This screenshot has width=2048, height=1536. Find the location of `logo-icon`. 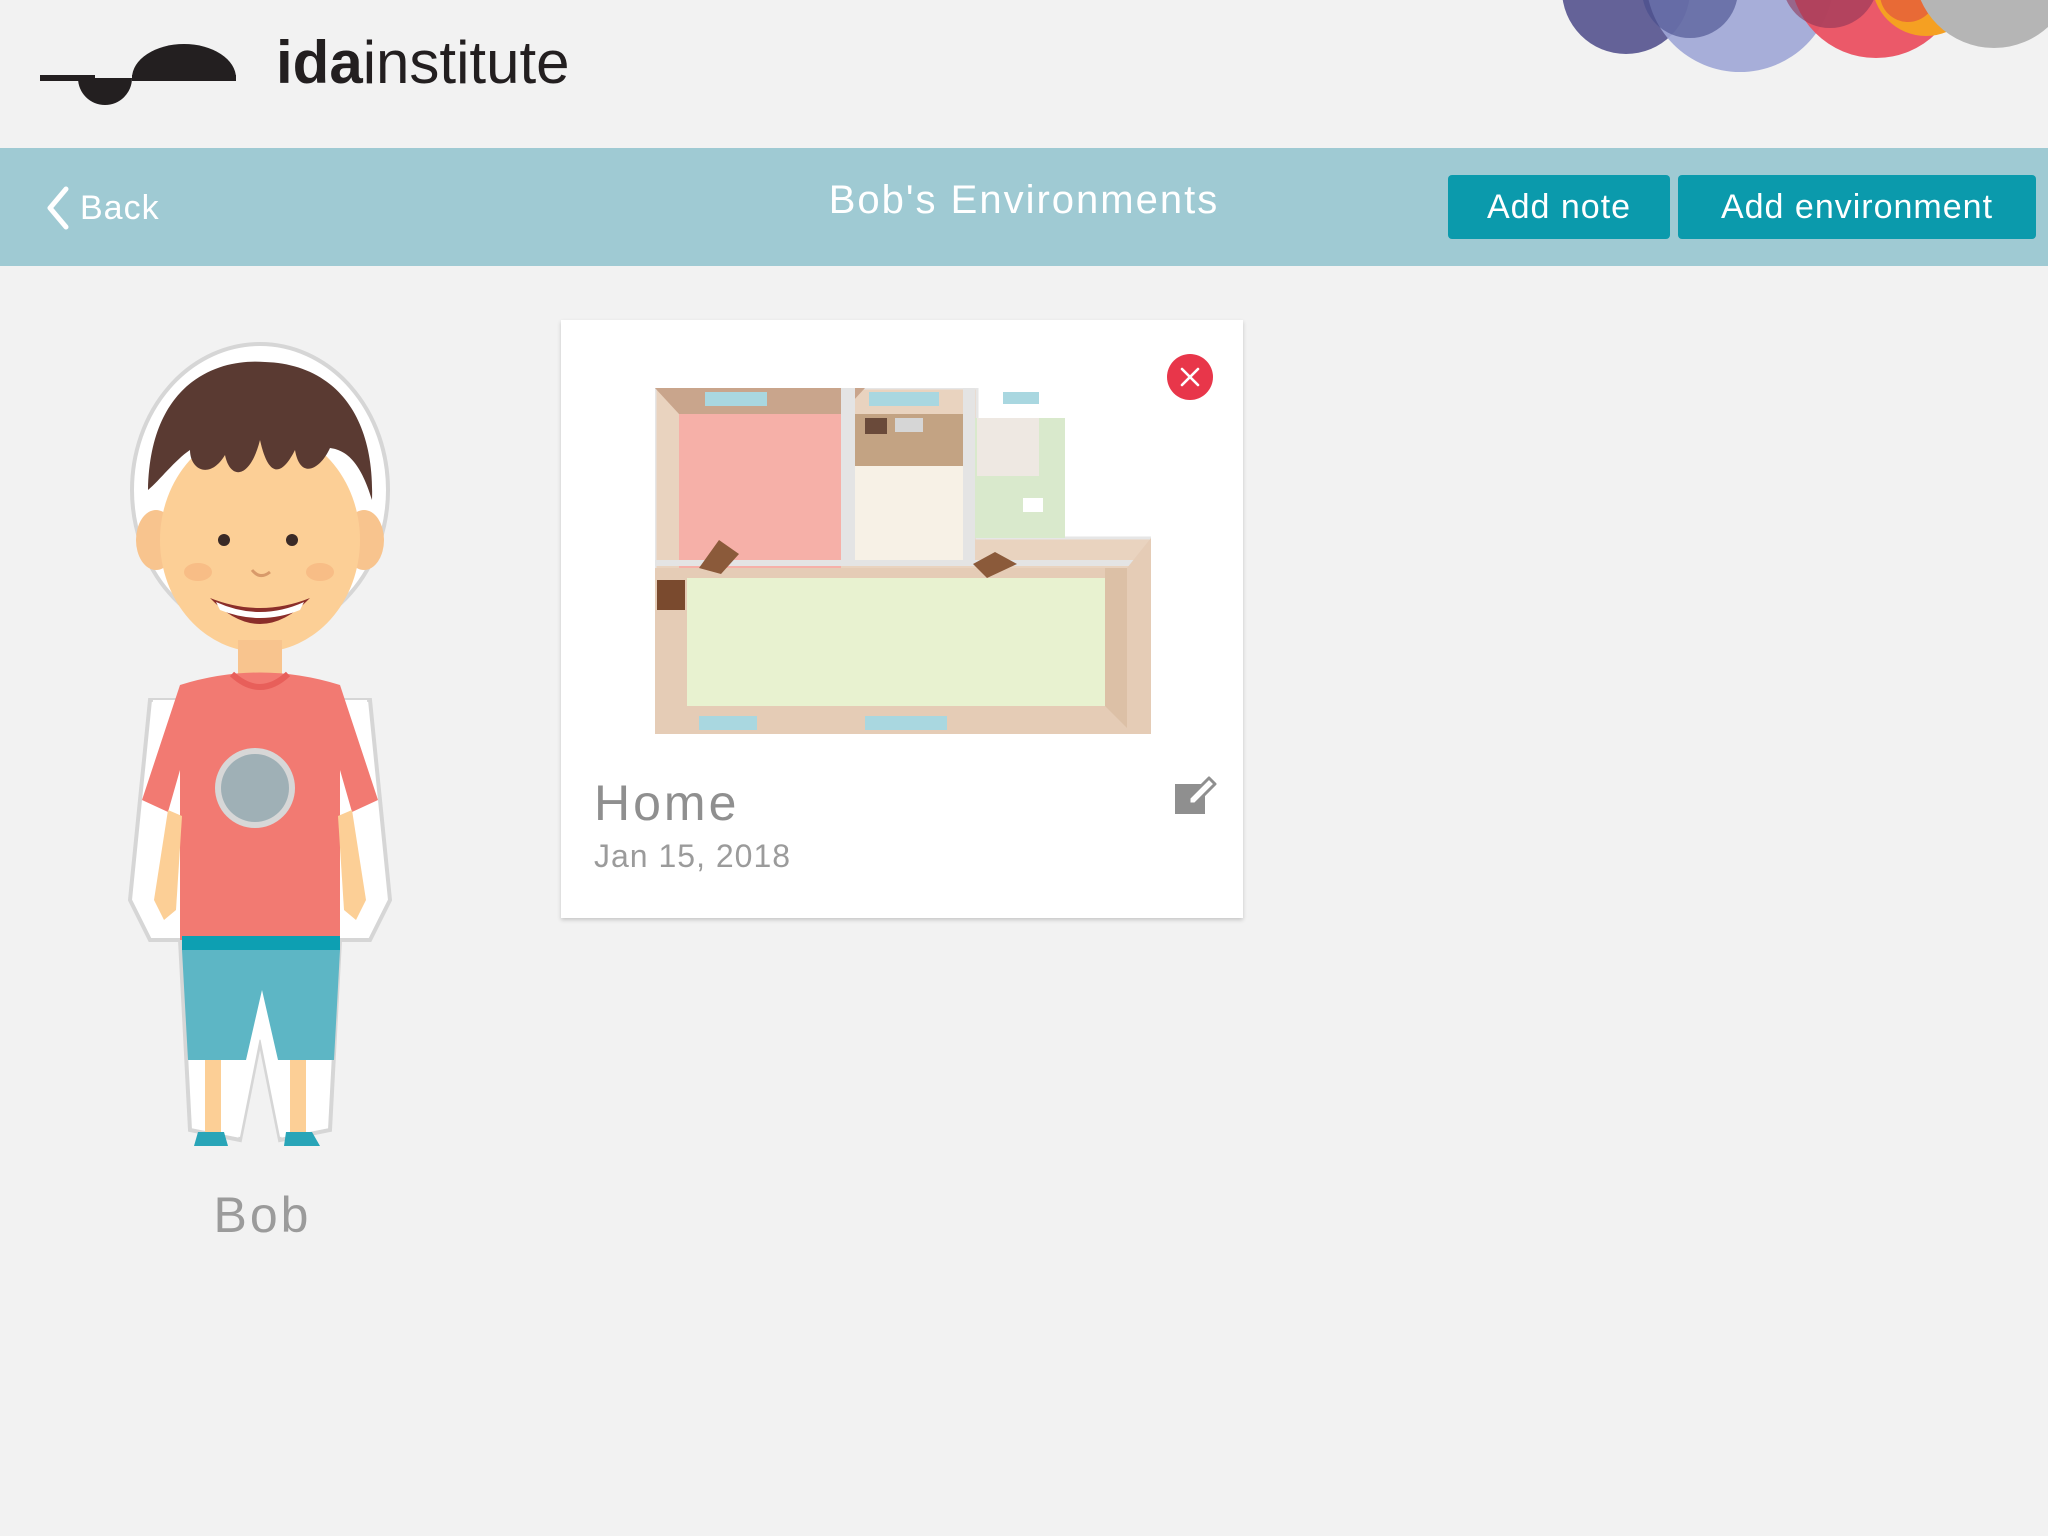

logo-icon is located at coordinates (138, 74).